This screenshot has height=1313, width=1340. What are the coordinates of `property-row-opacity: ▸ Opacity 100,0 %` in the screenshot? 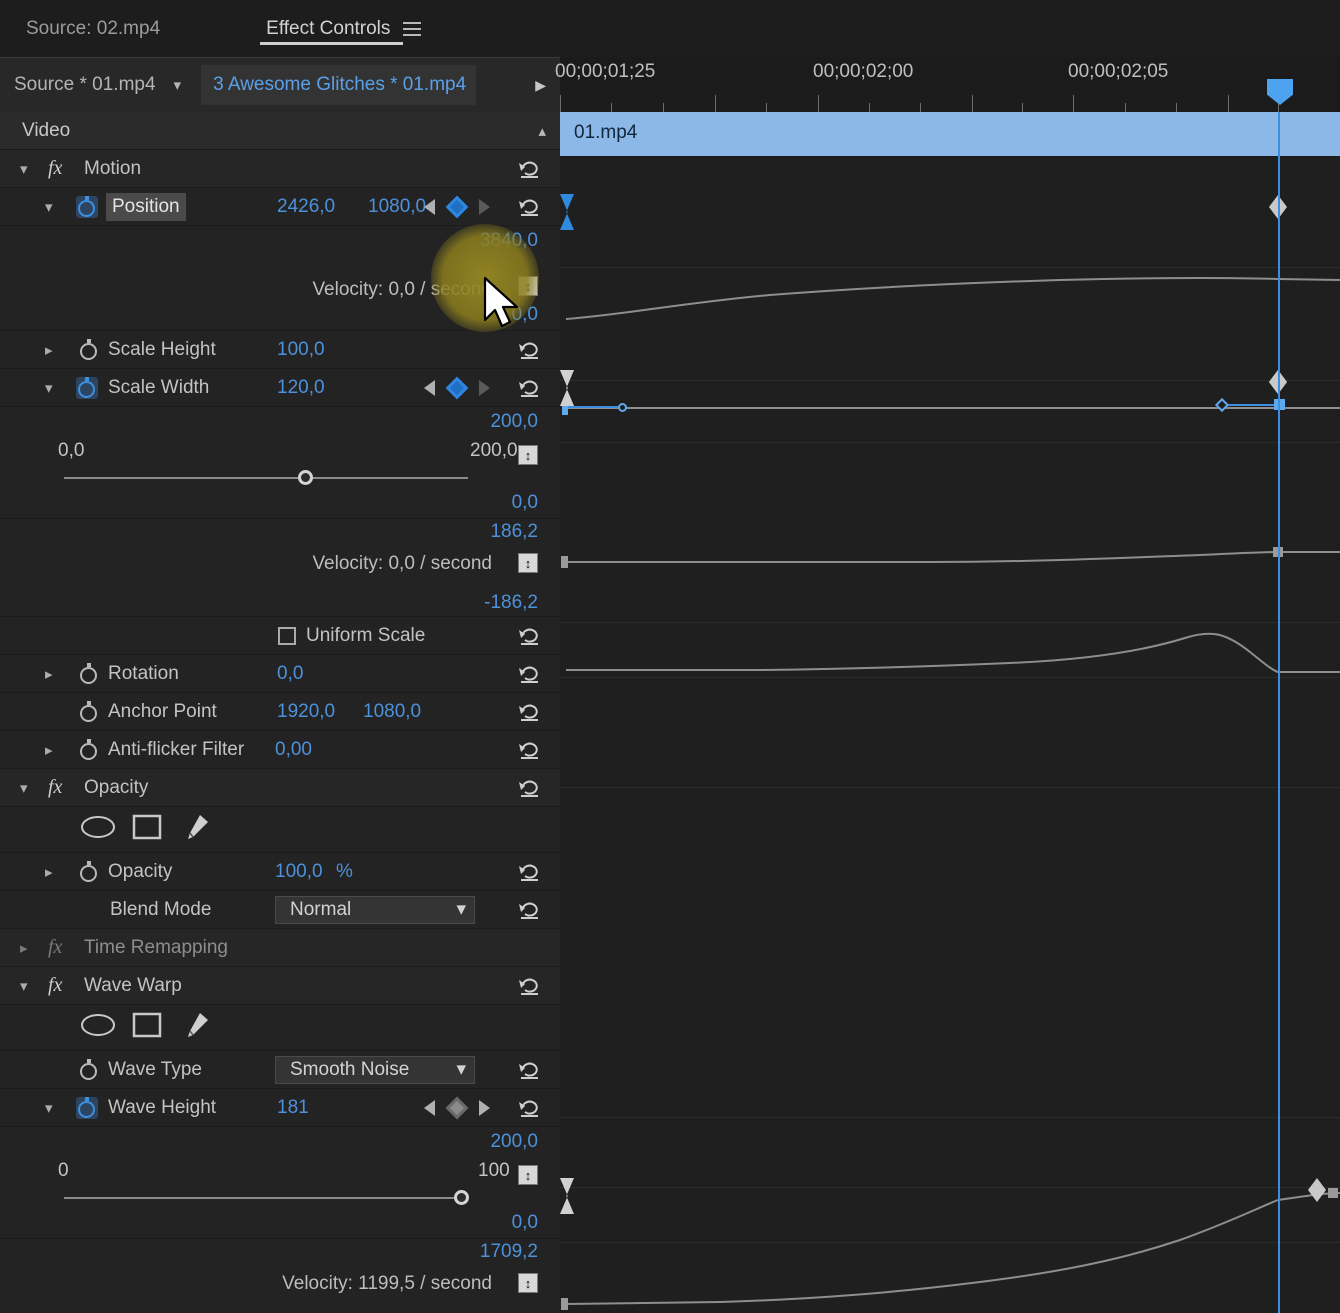 It's located at (280, 872).